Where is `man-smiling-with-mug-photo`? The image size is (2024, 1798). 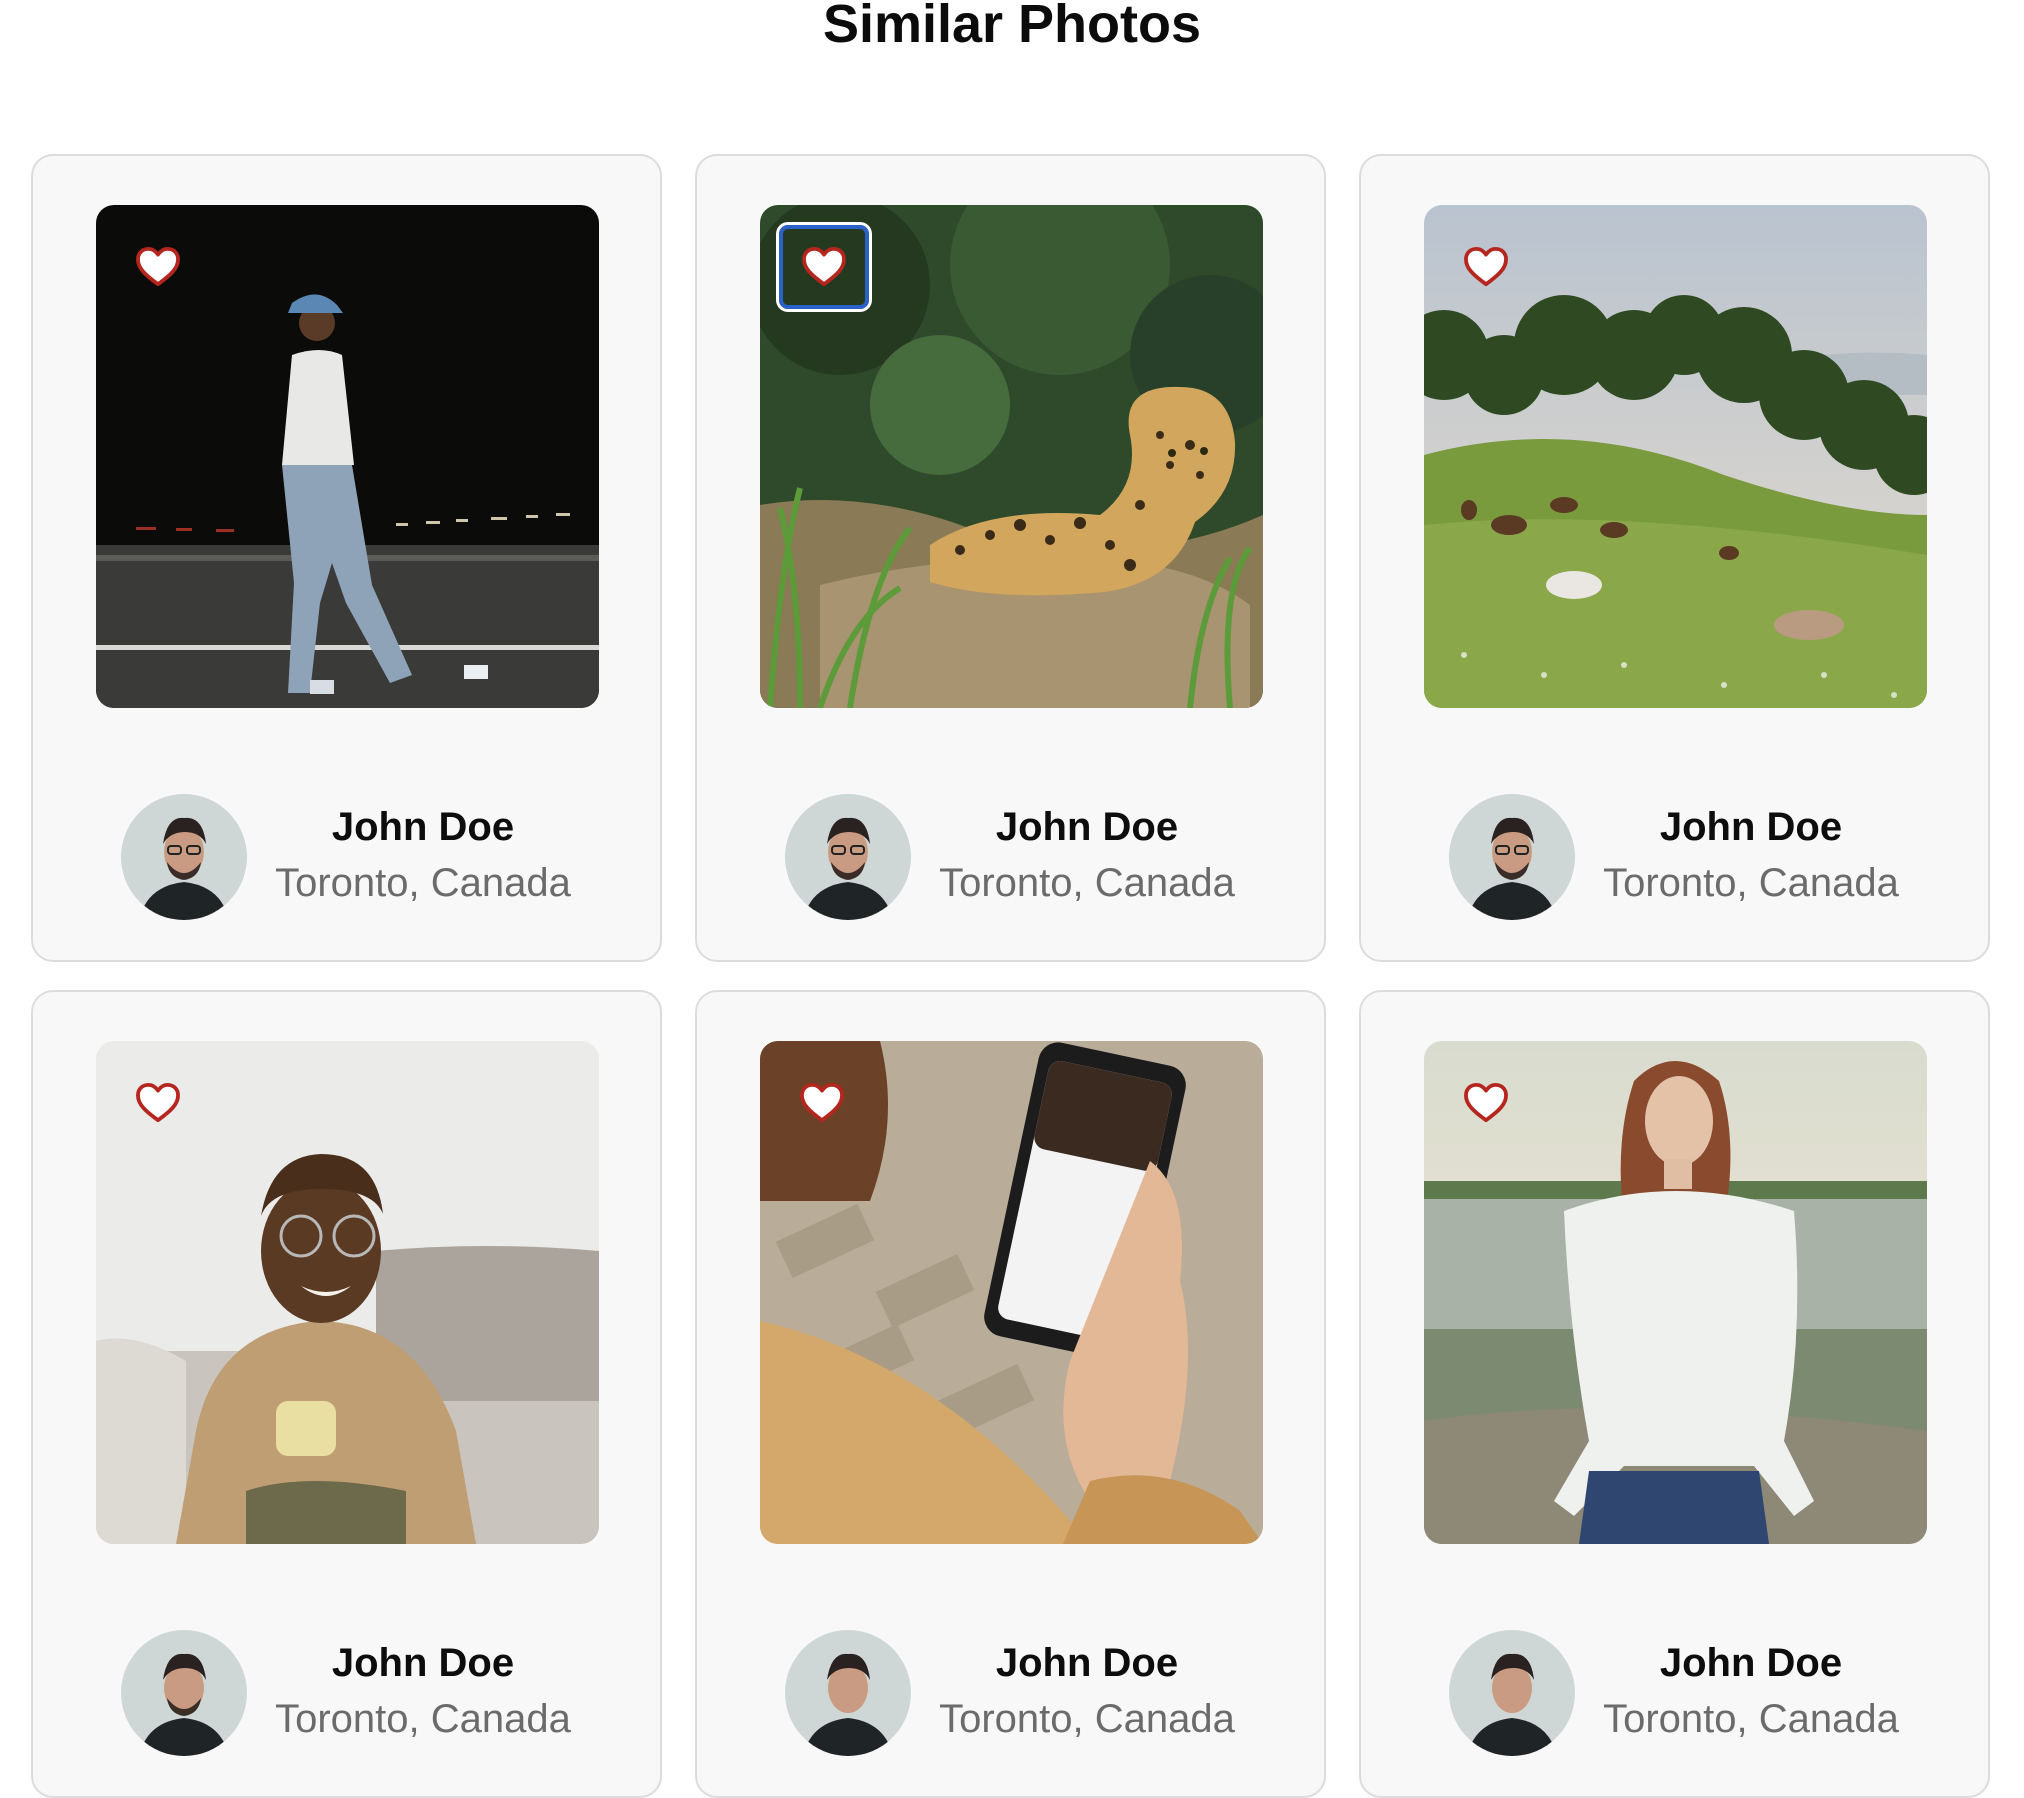
man-smiling-with-mug-photo is located at coordinates (347, 1292).